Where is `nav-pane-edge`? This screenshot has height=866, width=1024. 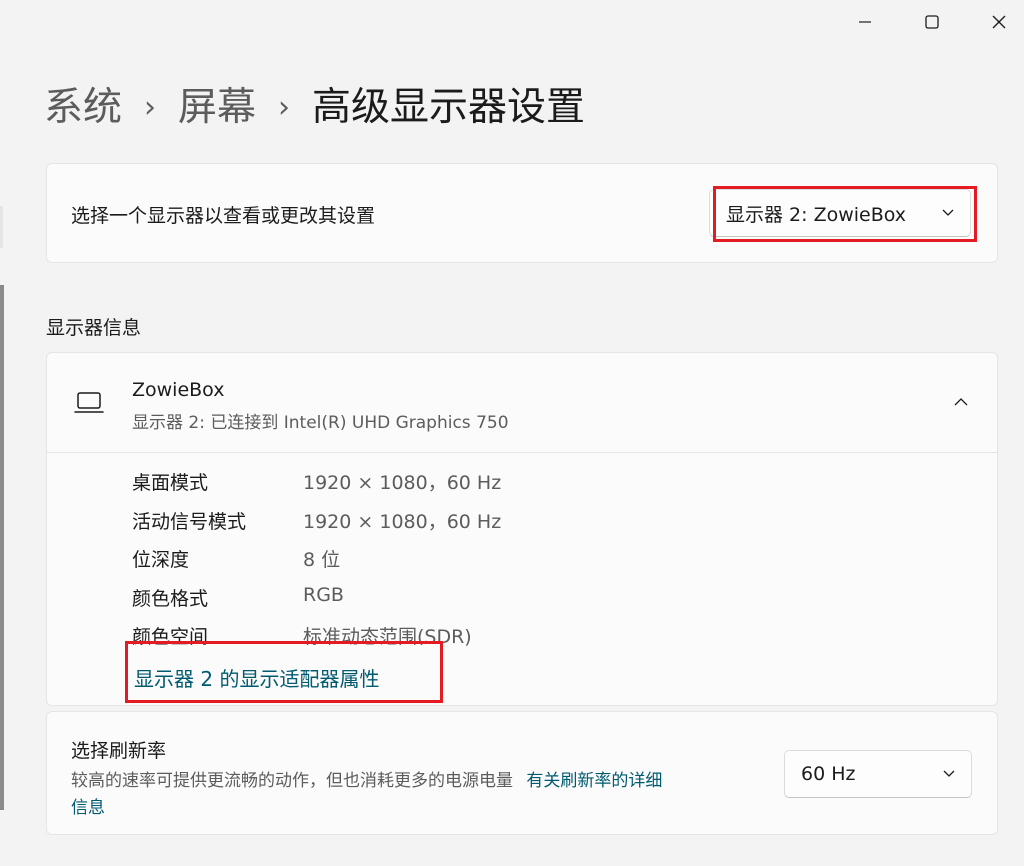
nav-pane-edge is located at coordinates (1, 227).